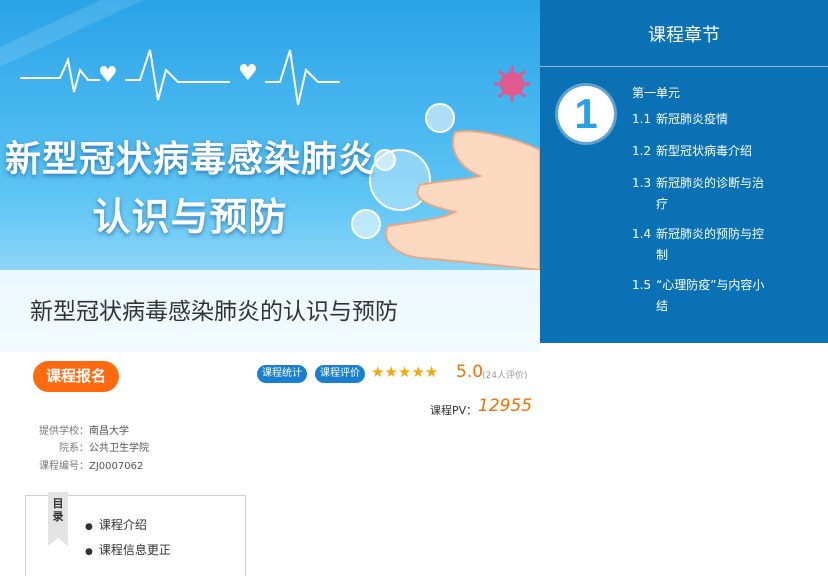 The height and width of the screenshot is (576, 828). Describe the element at coordinates (282, 374) in the screenshot. I see `course-stats-button: 课程统计` at that location.